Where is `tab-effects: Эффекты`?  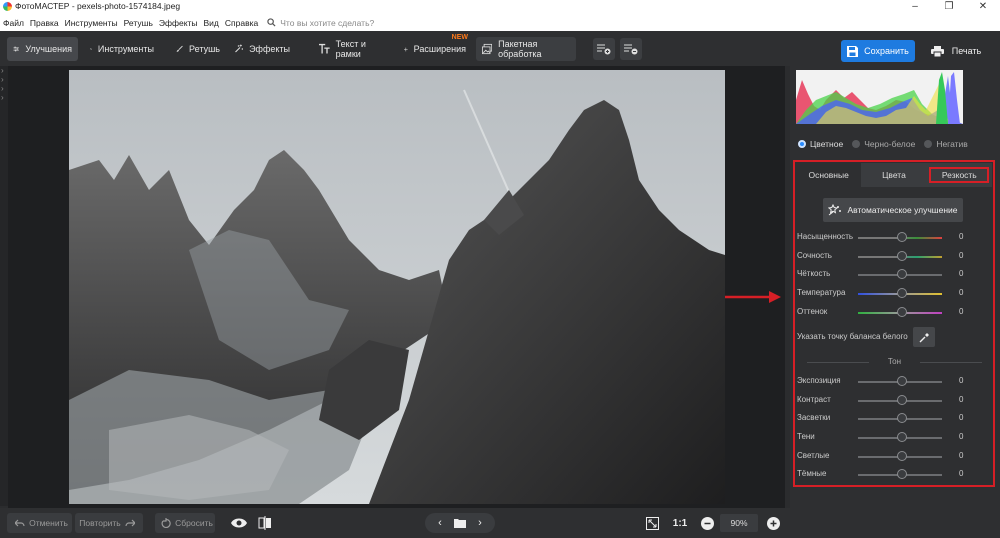
tab-effects: Эффекты is located at coordinates (262, 49).